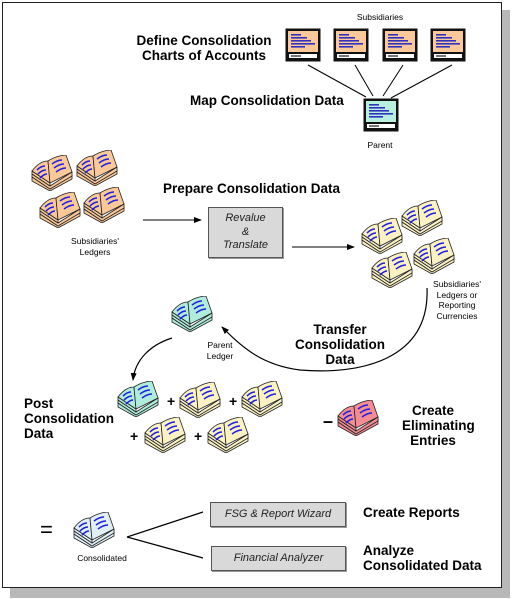 Image resolution: width=512 pixels, height=599 pixels. Describe the element at coordinates (278, 514) in the screenshot. I see `tool-fsg-report-wizard: FSG & Report Wizard` at that location.